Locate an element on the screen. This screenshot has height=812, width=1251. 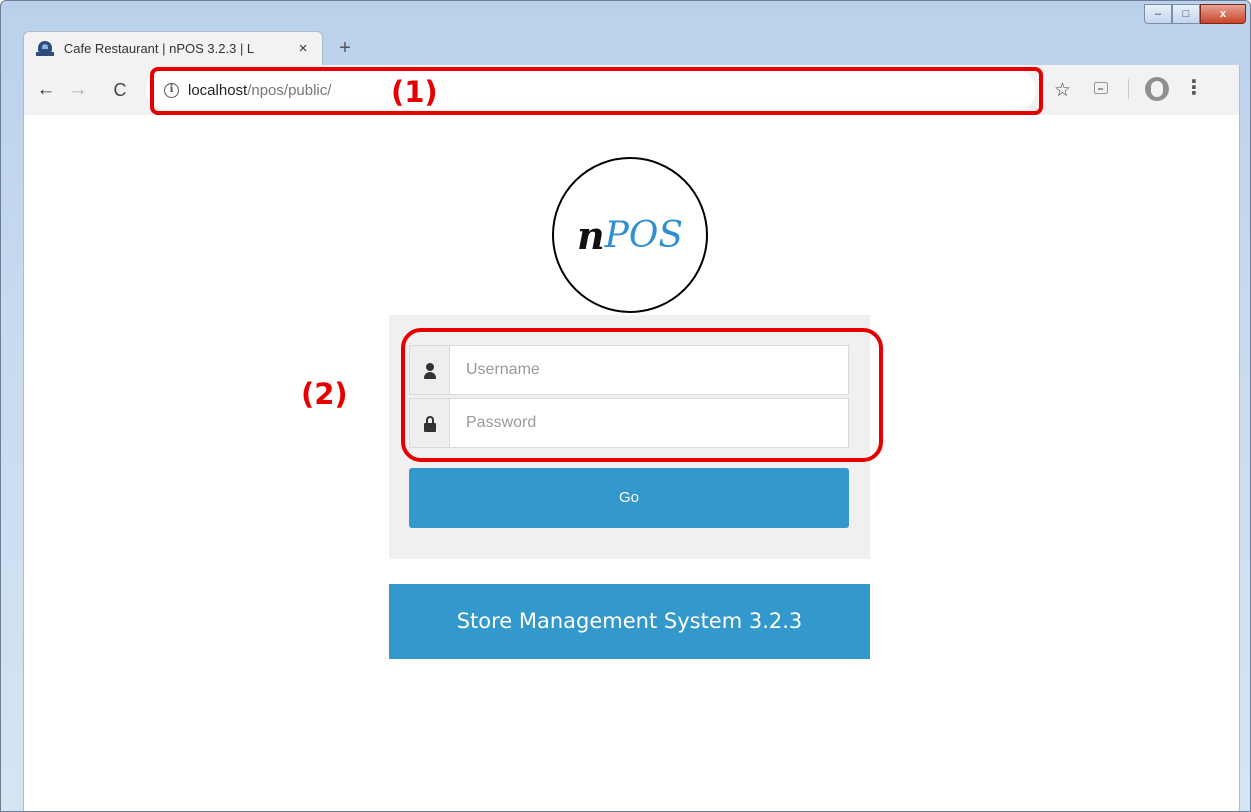
forward-arrow-icon: → is located at coordinates (78, 90).